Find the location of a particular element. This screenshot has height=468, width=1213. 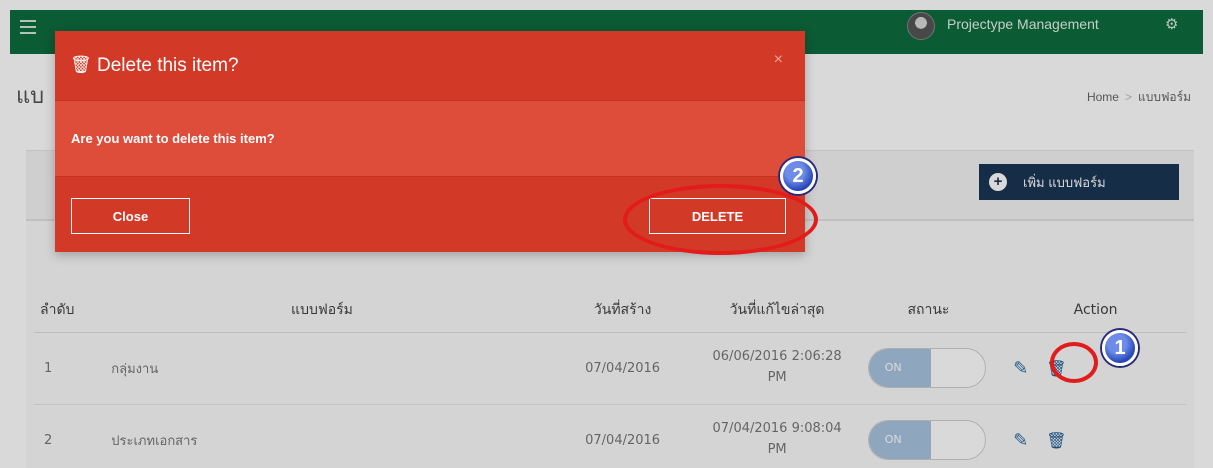

close-button: Close is located at coordinates (130, 216).